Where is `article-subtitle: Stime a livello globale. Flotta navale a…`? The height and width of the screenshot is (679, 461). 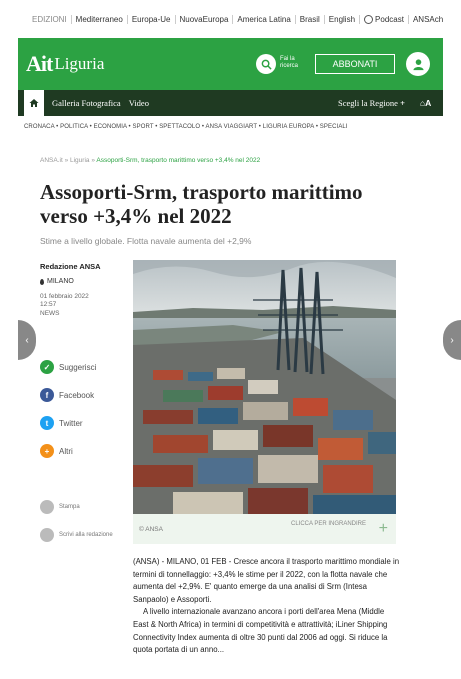 article-subtitle: Stime a livello globale. Flotta navale a… is located at coordinates (146, 241).